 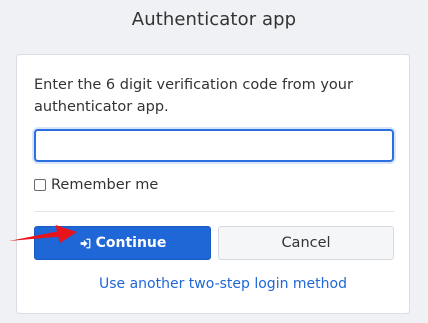 What do you see at coordinates (214, 211) in the screenshot?
I see `divider` at bounding box center [214, 211].